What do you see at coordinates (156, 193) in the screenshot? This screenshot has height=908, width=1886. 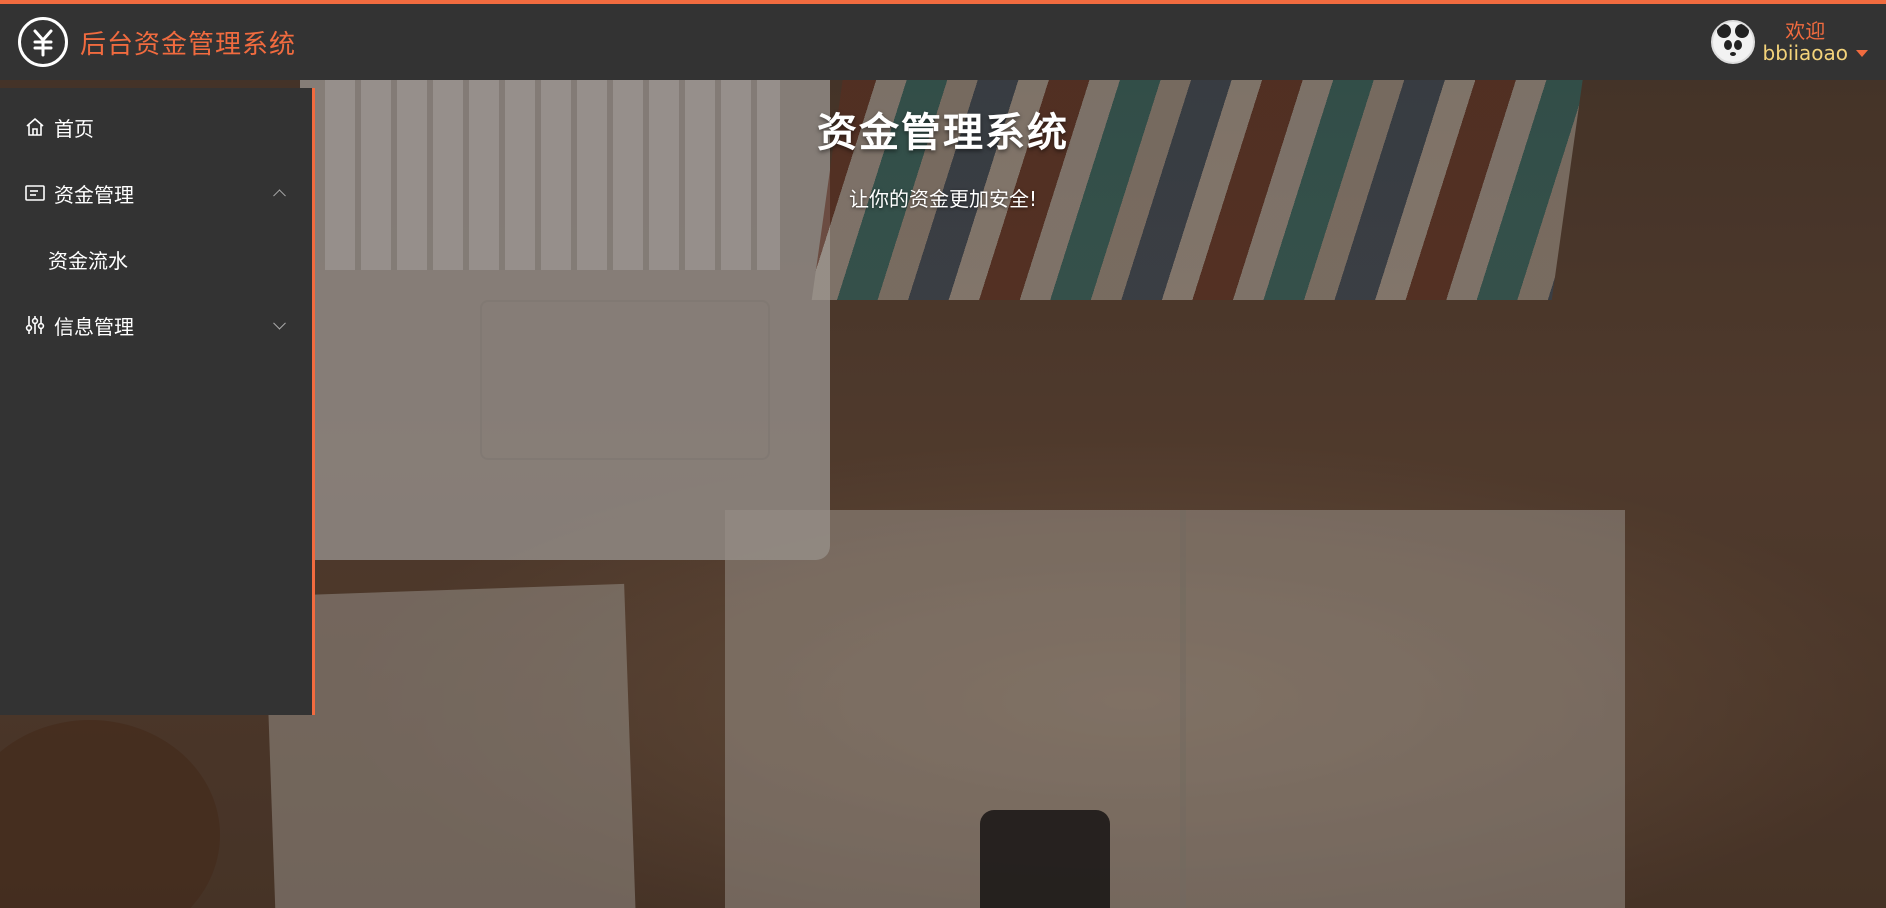 I see `sidebar-item-fund-management: 资金管理` at bounding box center [156, 193].